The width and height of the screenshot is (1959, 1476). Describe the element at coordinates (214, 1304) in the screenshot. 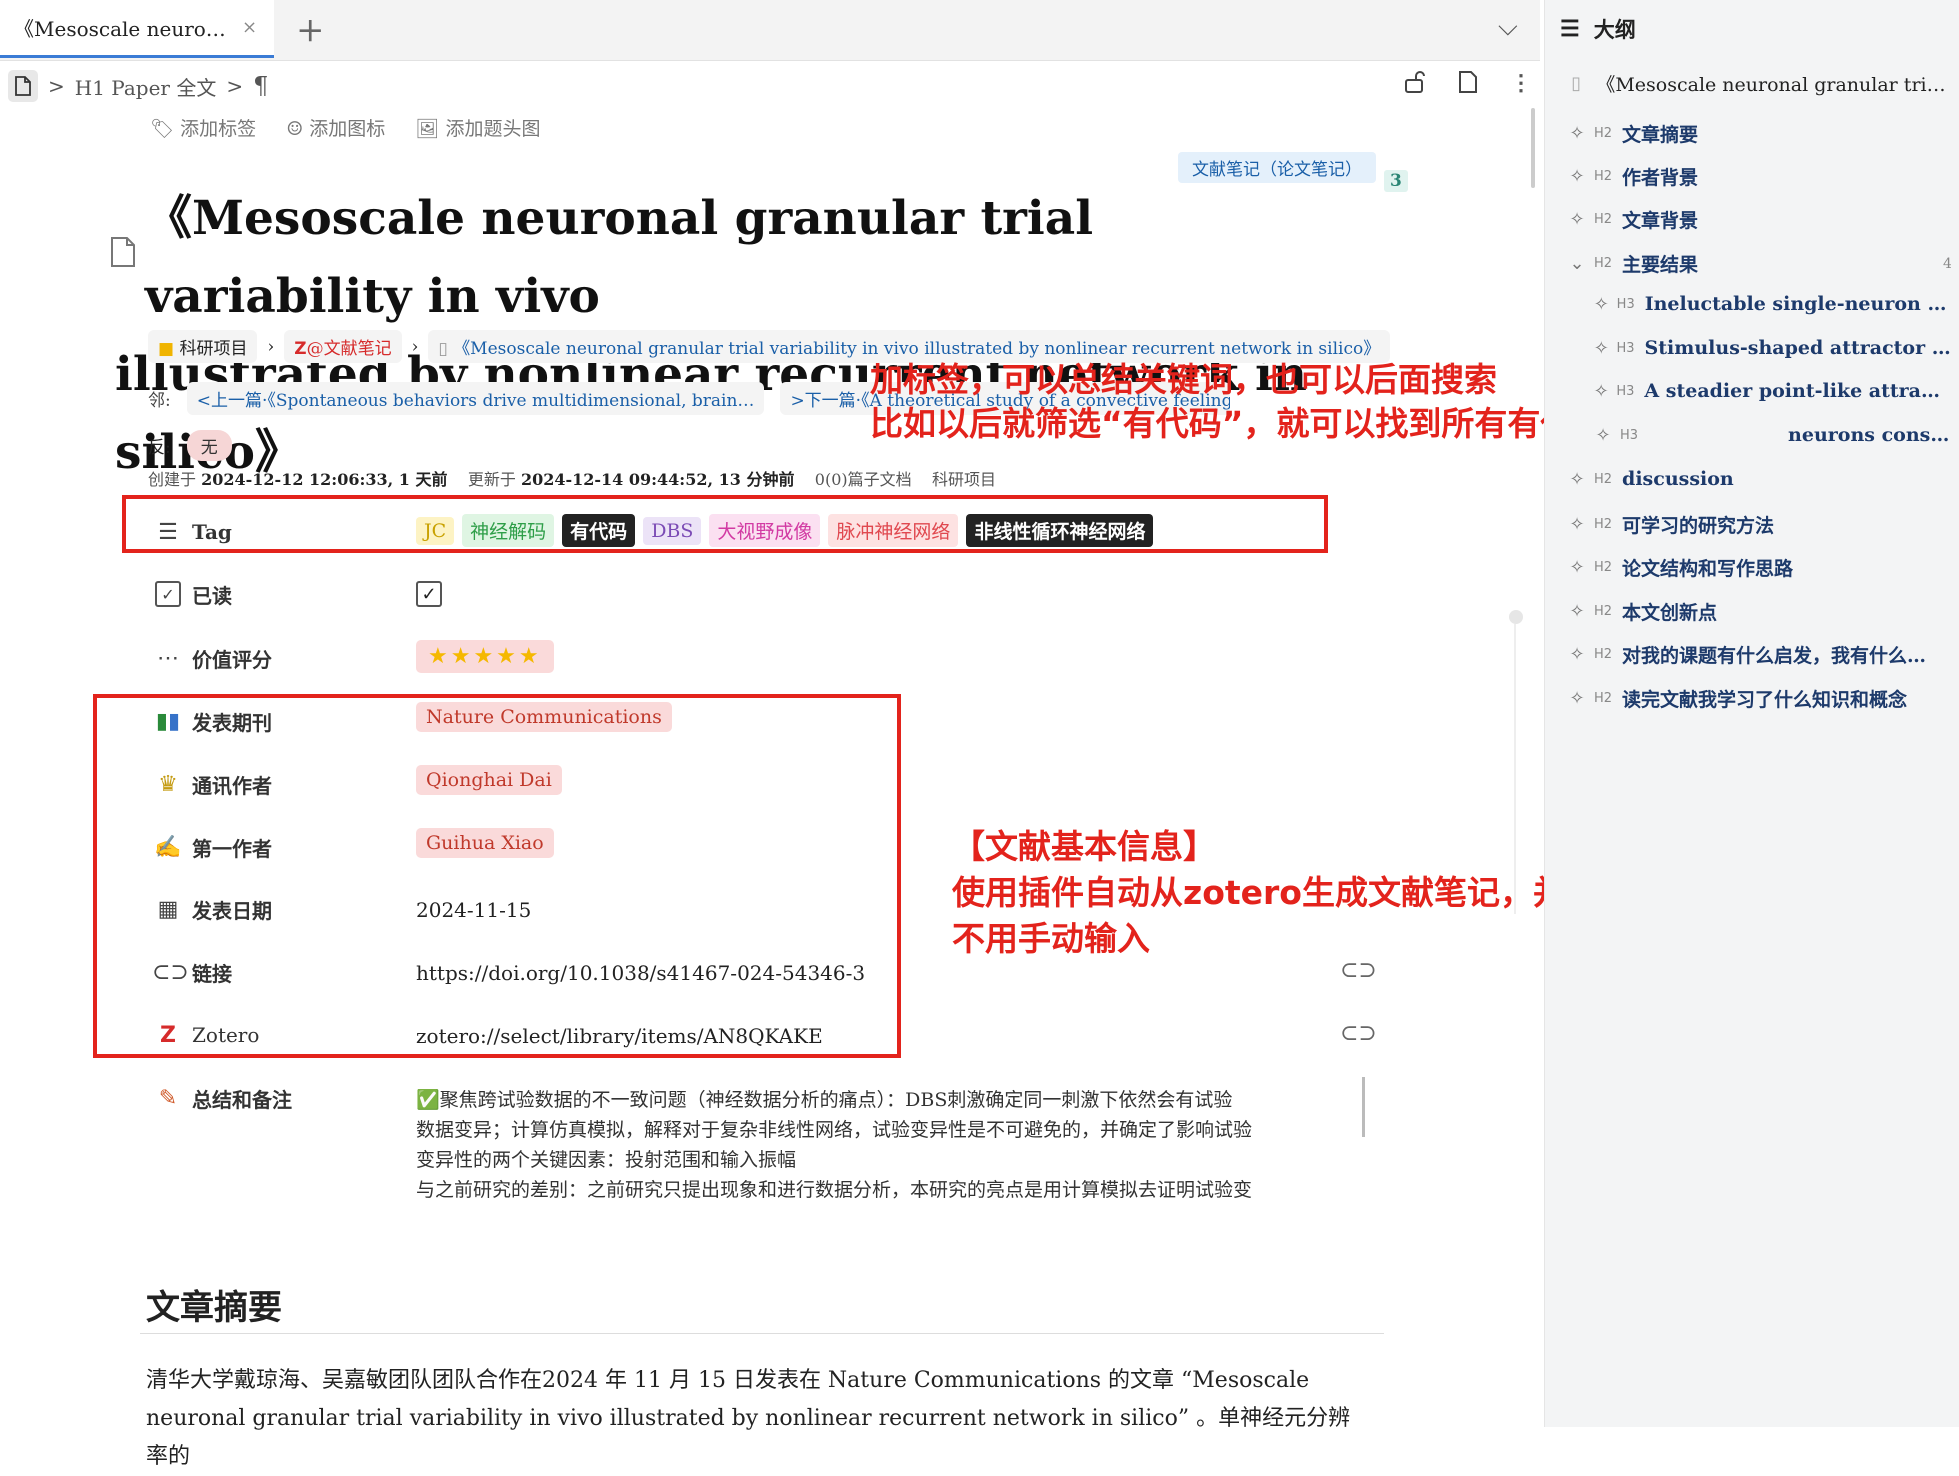

I see `section-heading-abstract: 文章摘要` at that location.